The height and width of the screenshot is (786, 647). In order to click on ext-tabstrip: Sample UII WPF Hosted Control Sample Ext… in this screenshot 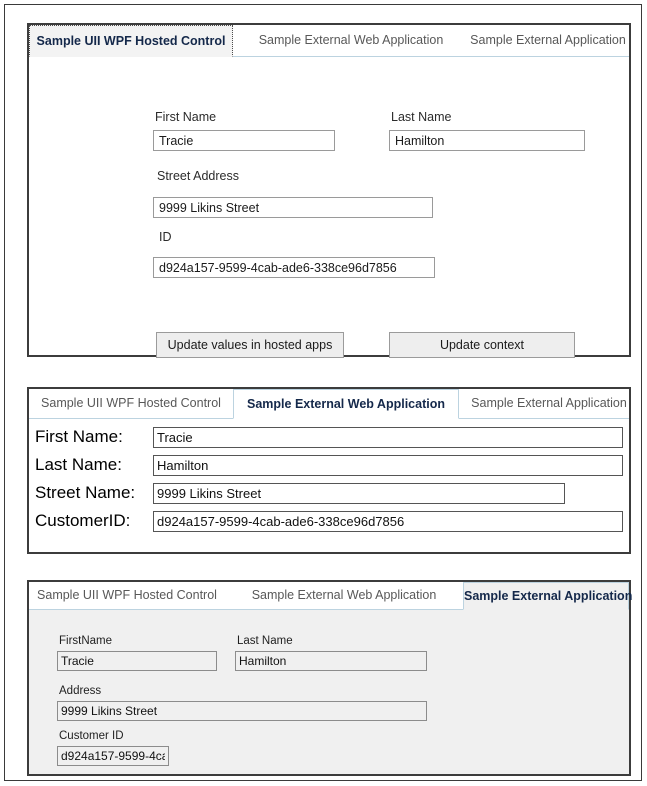, I will do `click(331, 596)`.